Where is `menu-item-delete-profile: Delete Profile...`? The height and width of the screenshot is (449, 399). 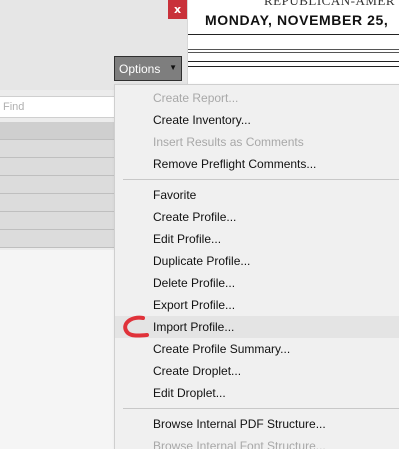
menu-item-delete-profile: Delete Profile... is located at coordinates (257, 283).